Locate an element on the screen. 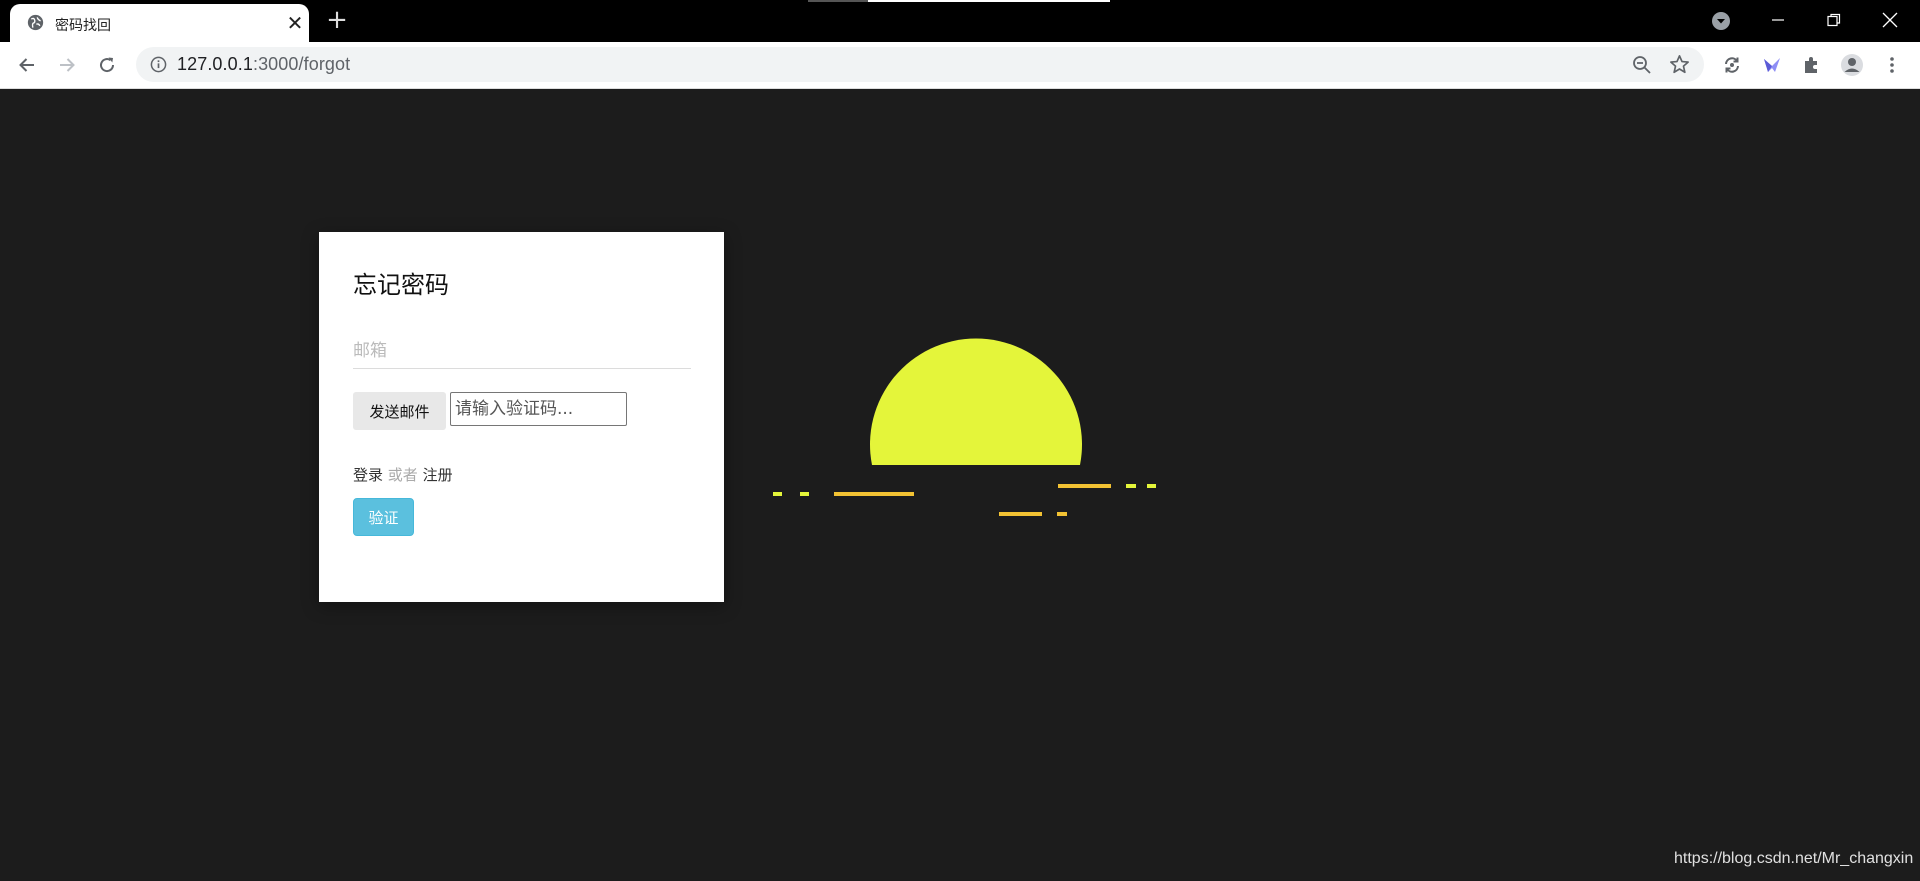 This screenshot has height=881, width=1920. restore-icon is located at coordinates (1834, 20).